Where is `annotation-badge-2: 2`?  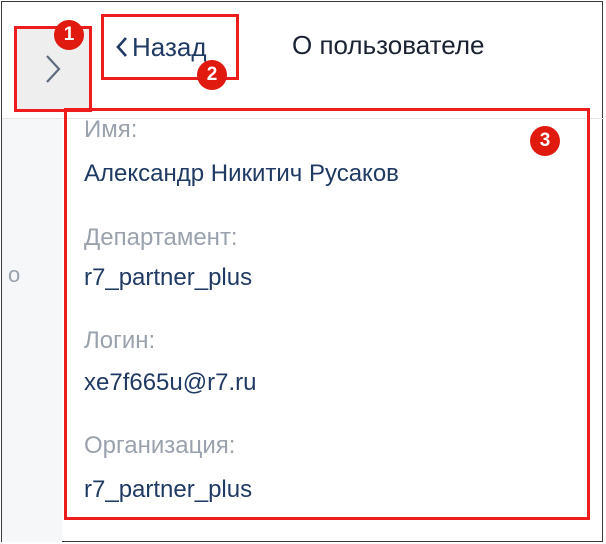
annotation-badge-2: 2 is located at coordinates (212, 75).